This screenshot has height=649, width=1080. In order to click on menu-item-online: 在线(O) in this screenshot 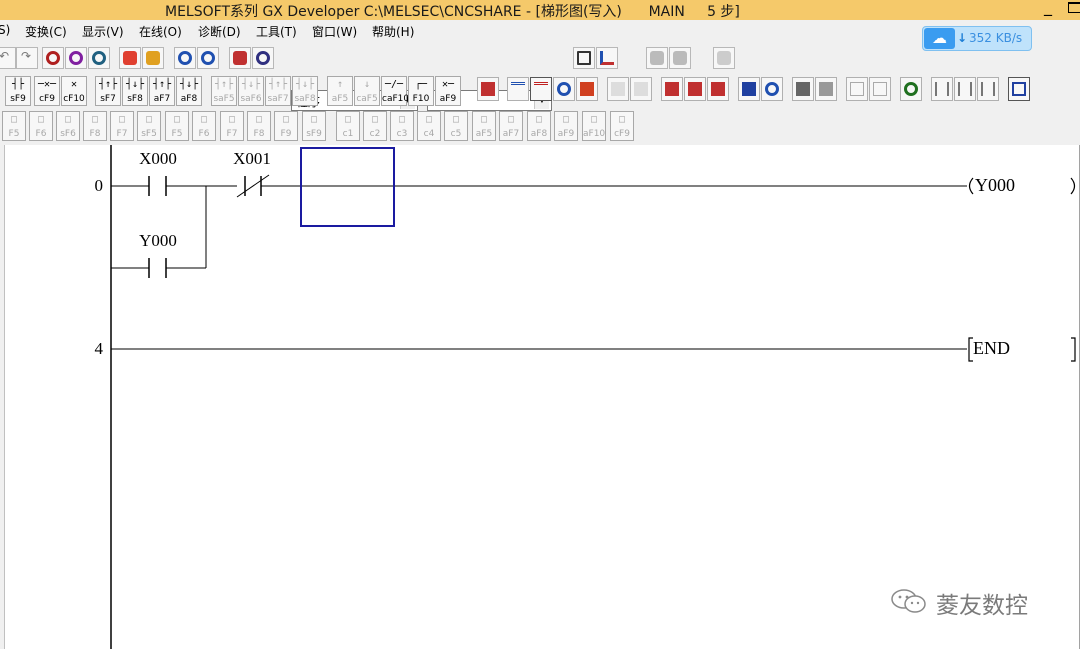, I will do `click(160, 31)`.